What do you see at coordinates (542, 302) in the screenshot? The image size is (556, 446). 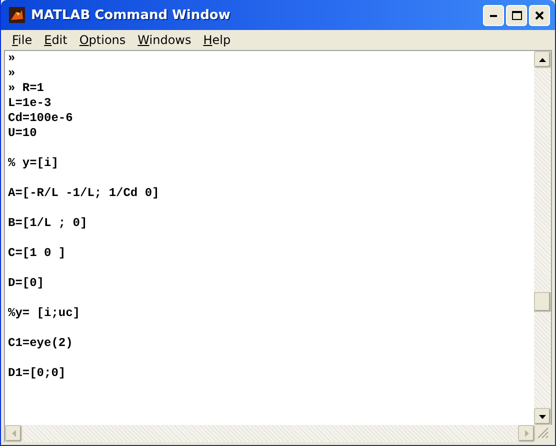 I see `scroll-thumb` at bounding box center [542, 302].